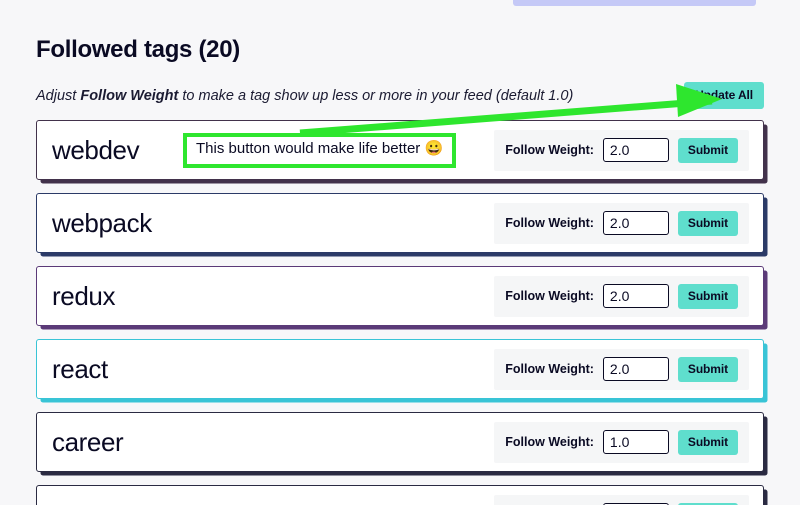  Describe the element at coordinates (102, 223) in the screenshot. I see `tag-name: webpack` at that location.